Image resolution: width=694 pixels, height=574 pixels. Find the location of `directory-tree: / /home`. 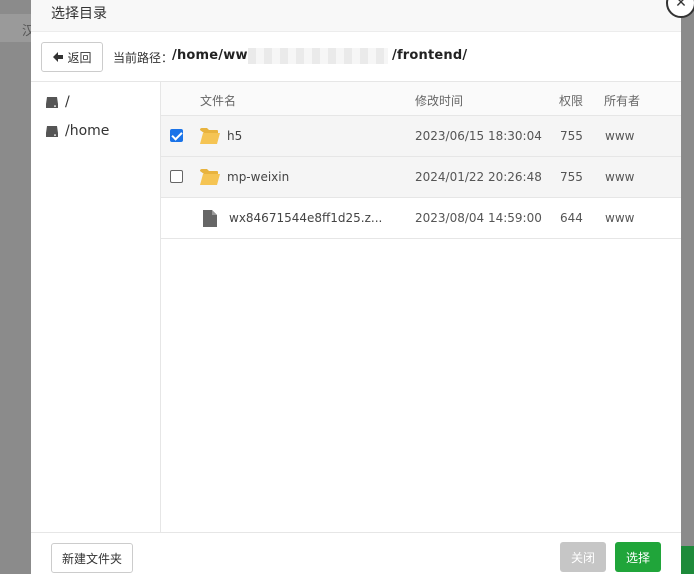

directory-tree: / /home is located at coordinates (96, 307).